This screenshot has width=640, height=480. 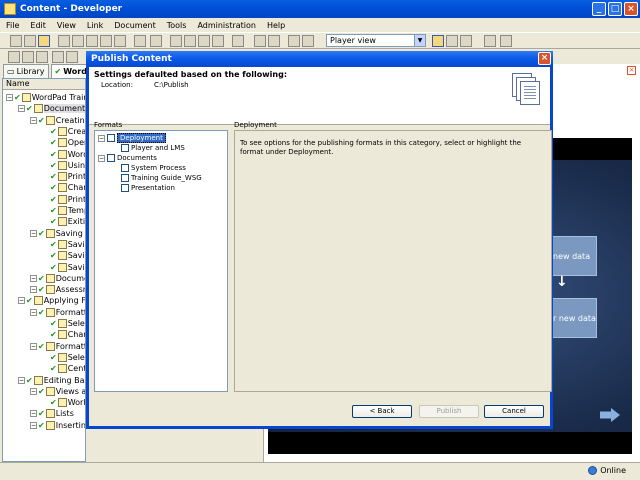 I want to click on layout-two-icon, so click(x=452, y=41).